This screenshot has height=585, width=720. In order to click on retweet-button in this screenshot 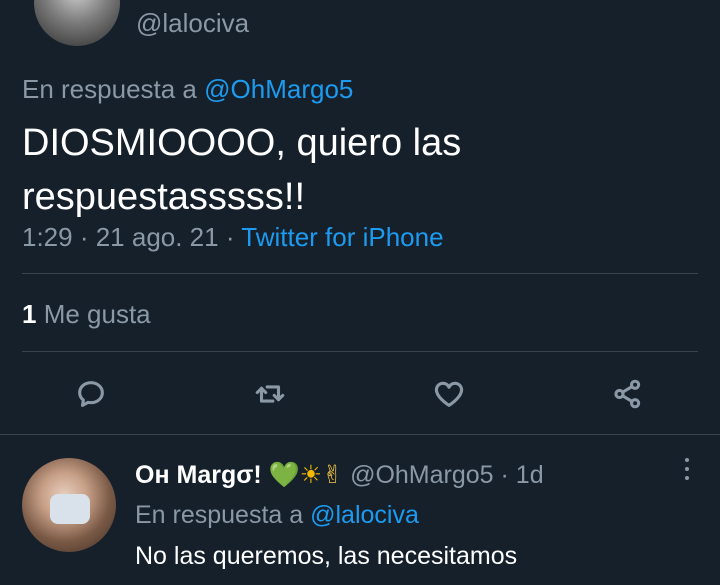, I will do `click(270, 394)`.